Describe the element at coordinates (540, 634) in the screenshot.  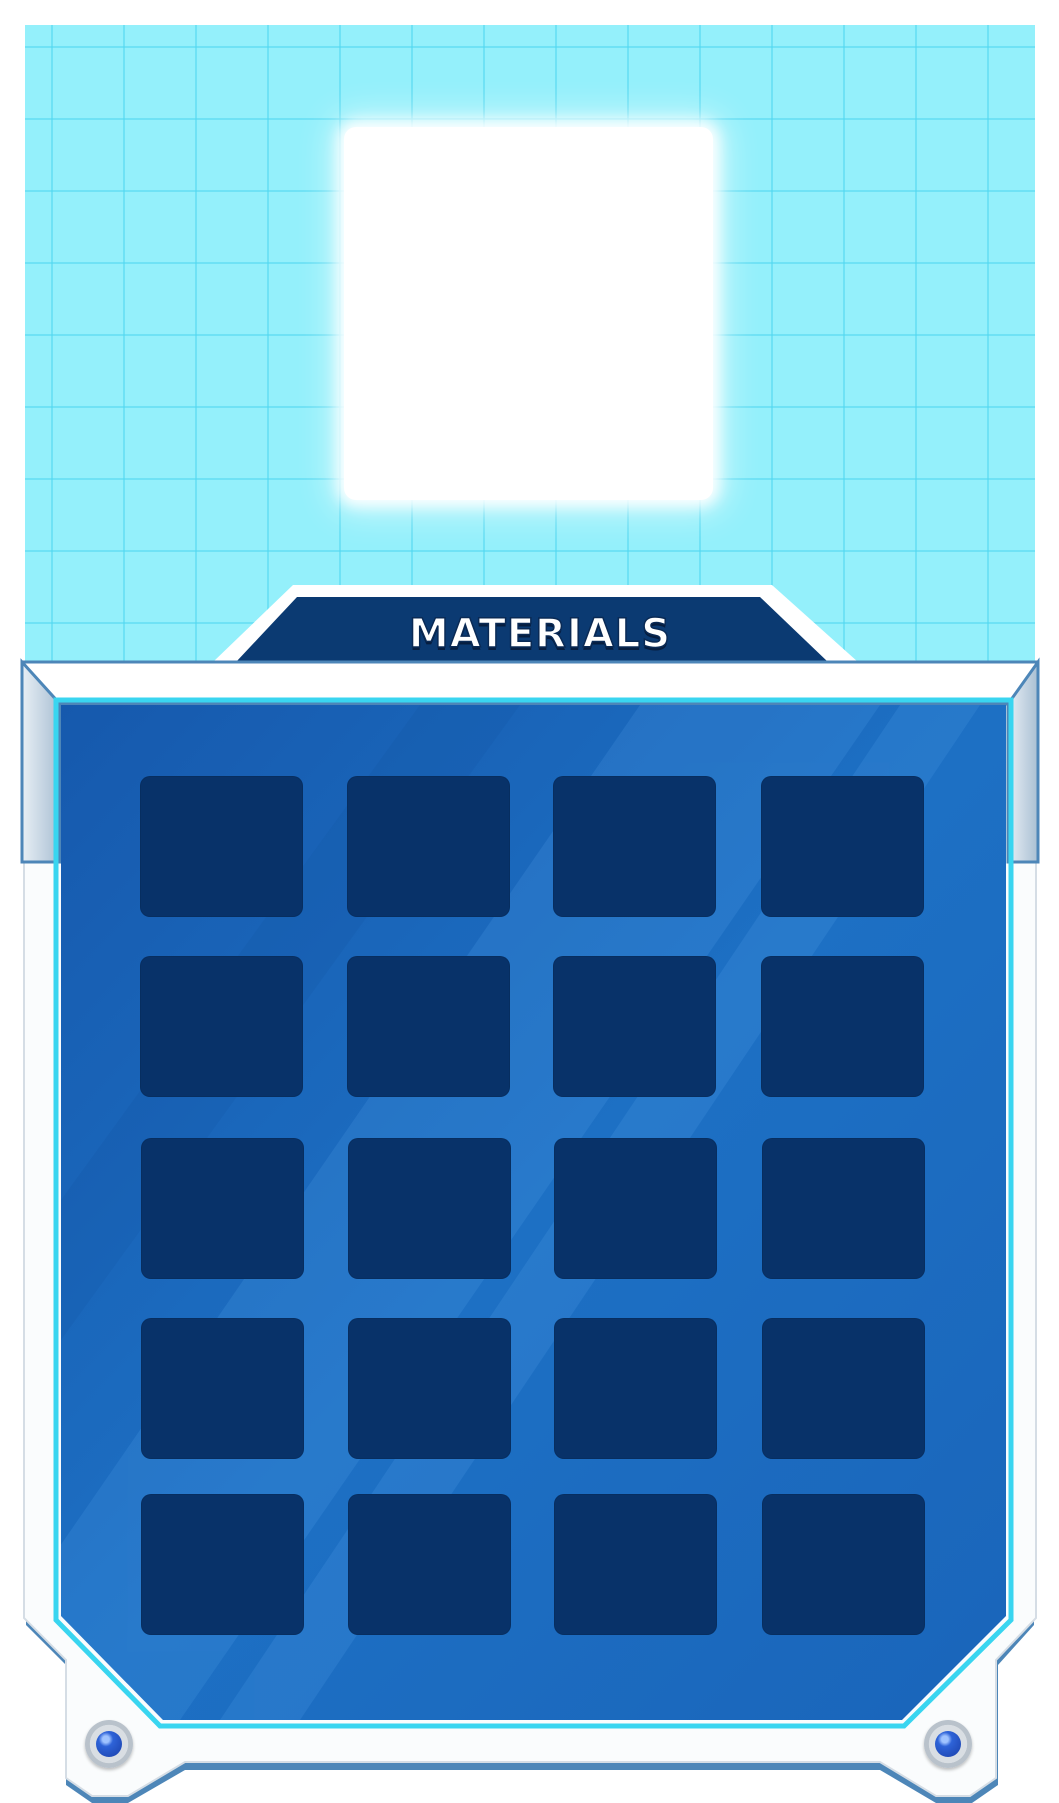
I see `panel-title: MATERIALS` at that location.